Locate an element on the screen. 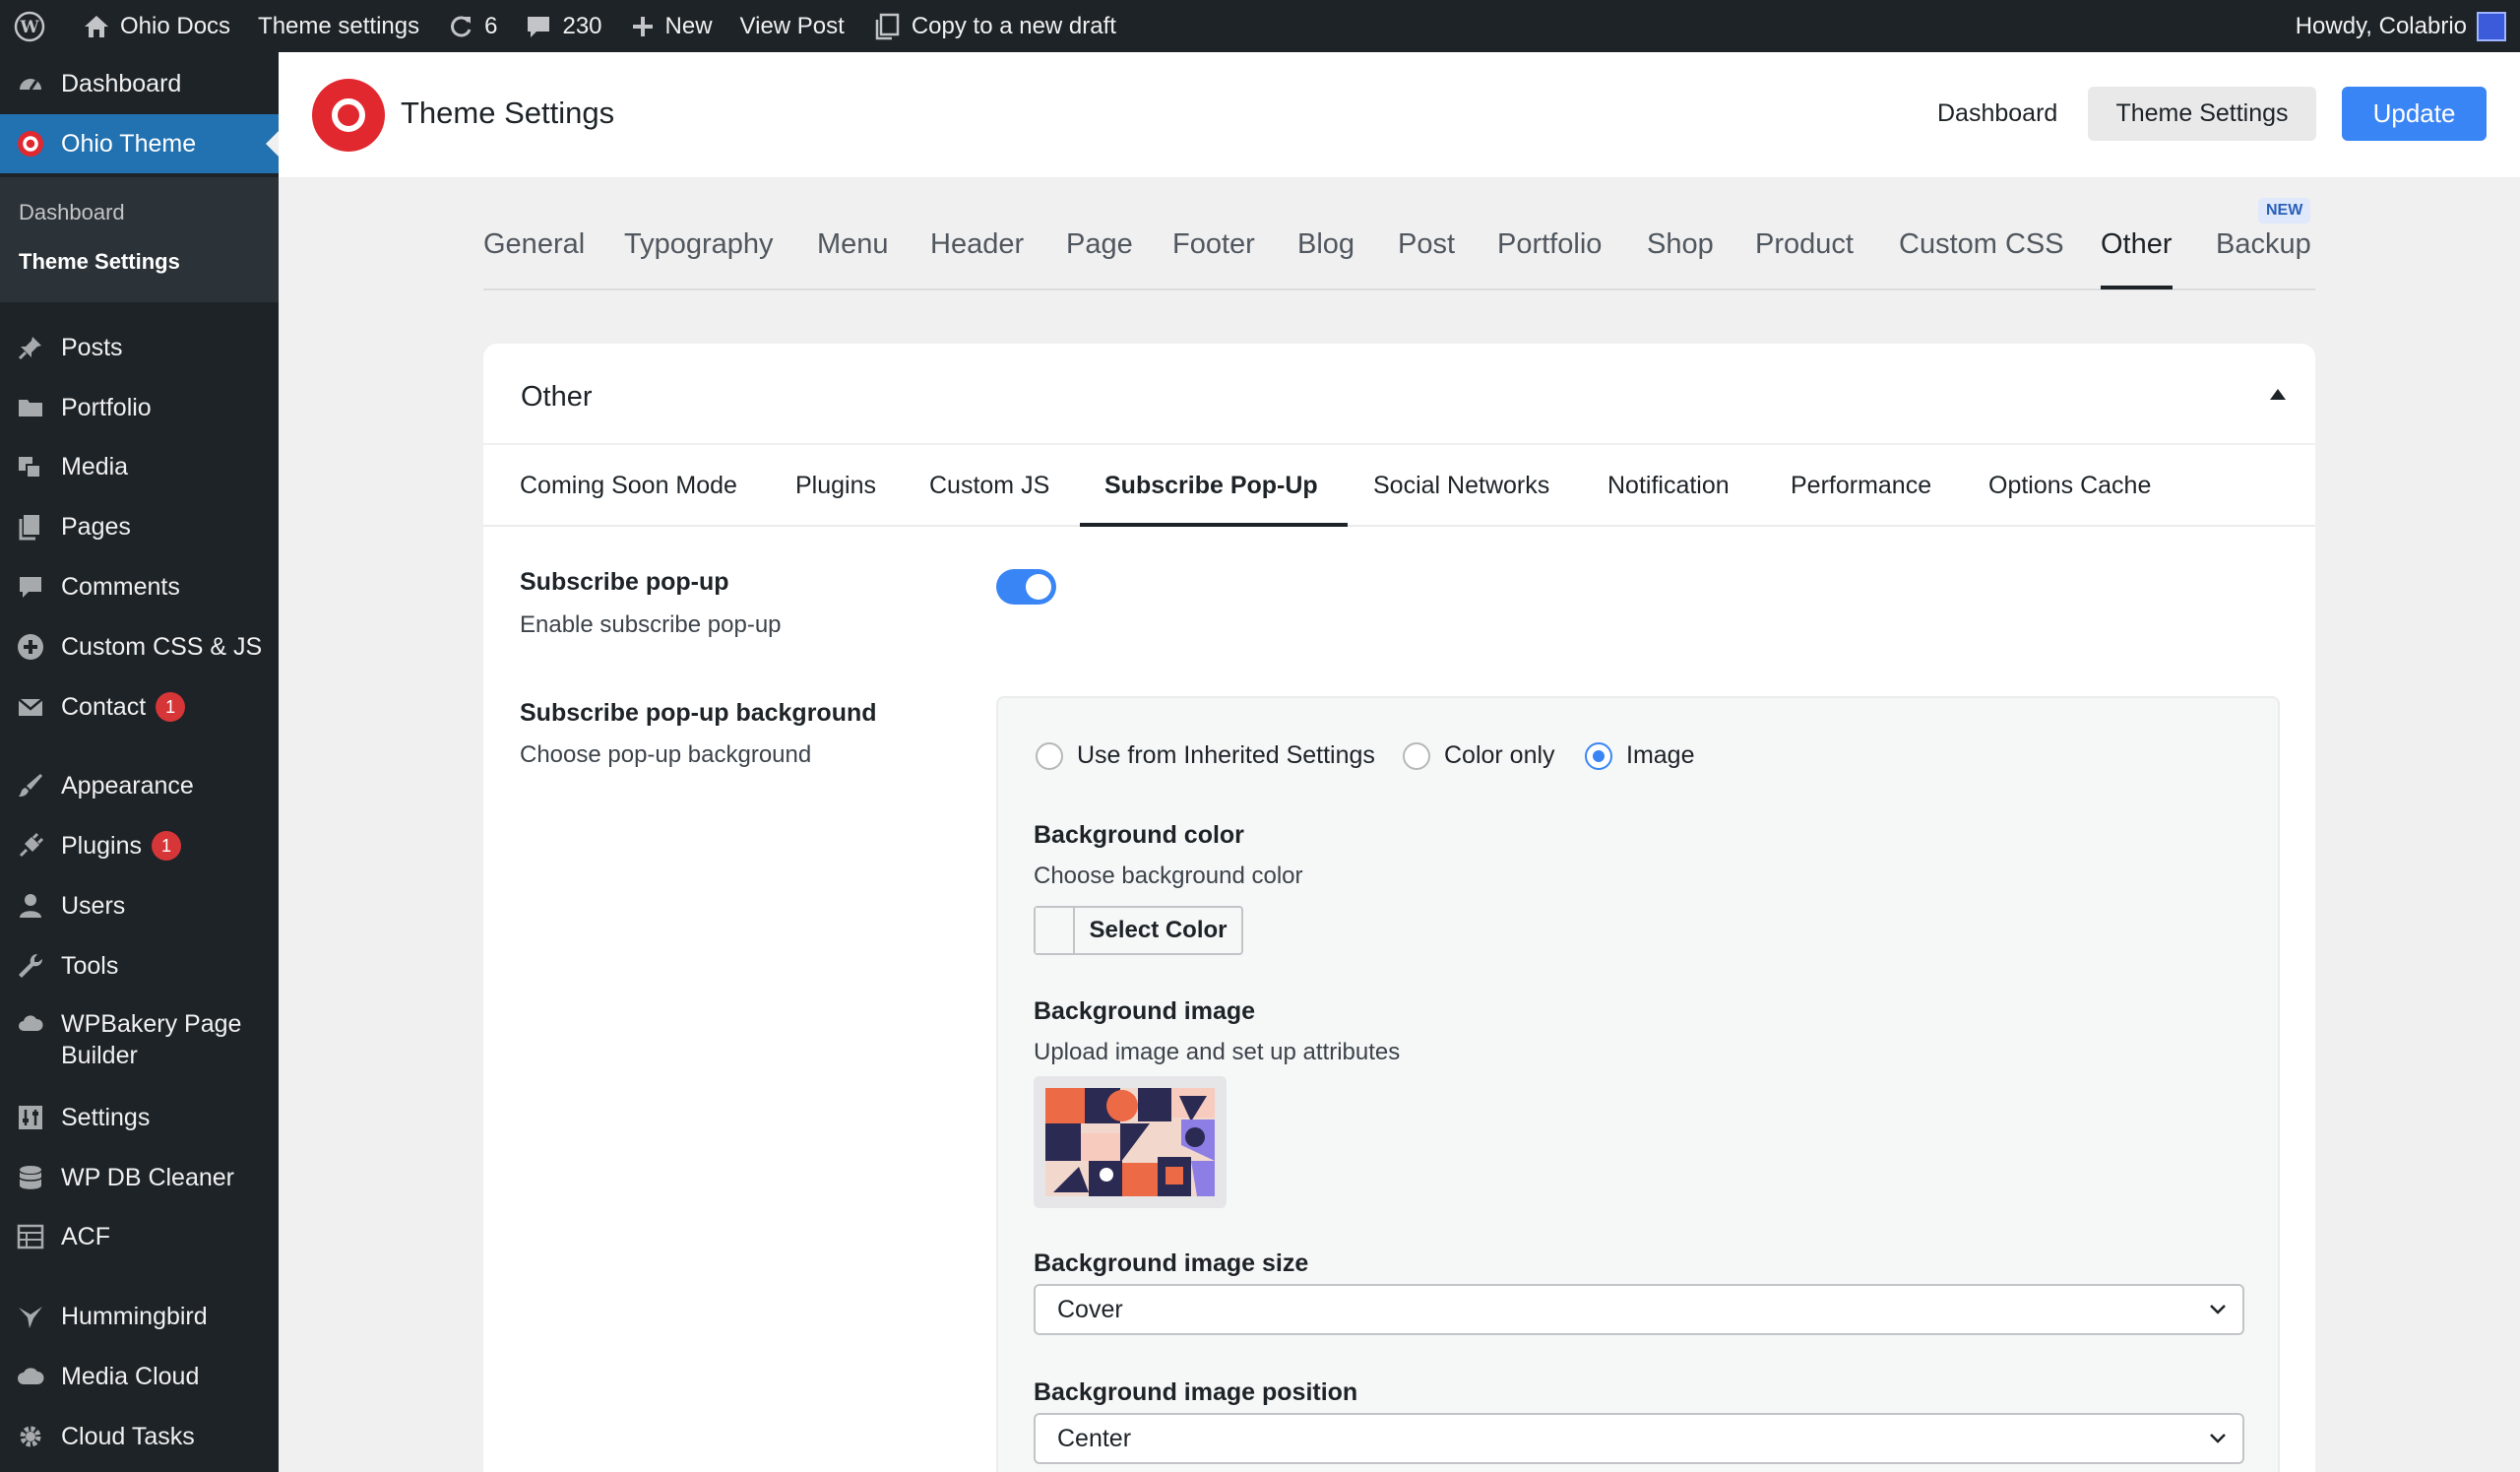  sidebar-item-contact: Contact 1 is located at coordinates (139, 706).